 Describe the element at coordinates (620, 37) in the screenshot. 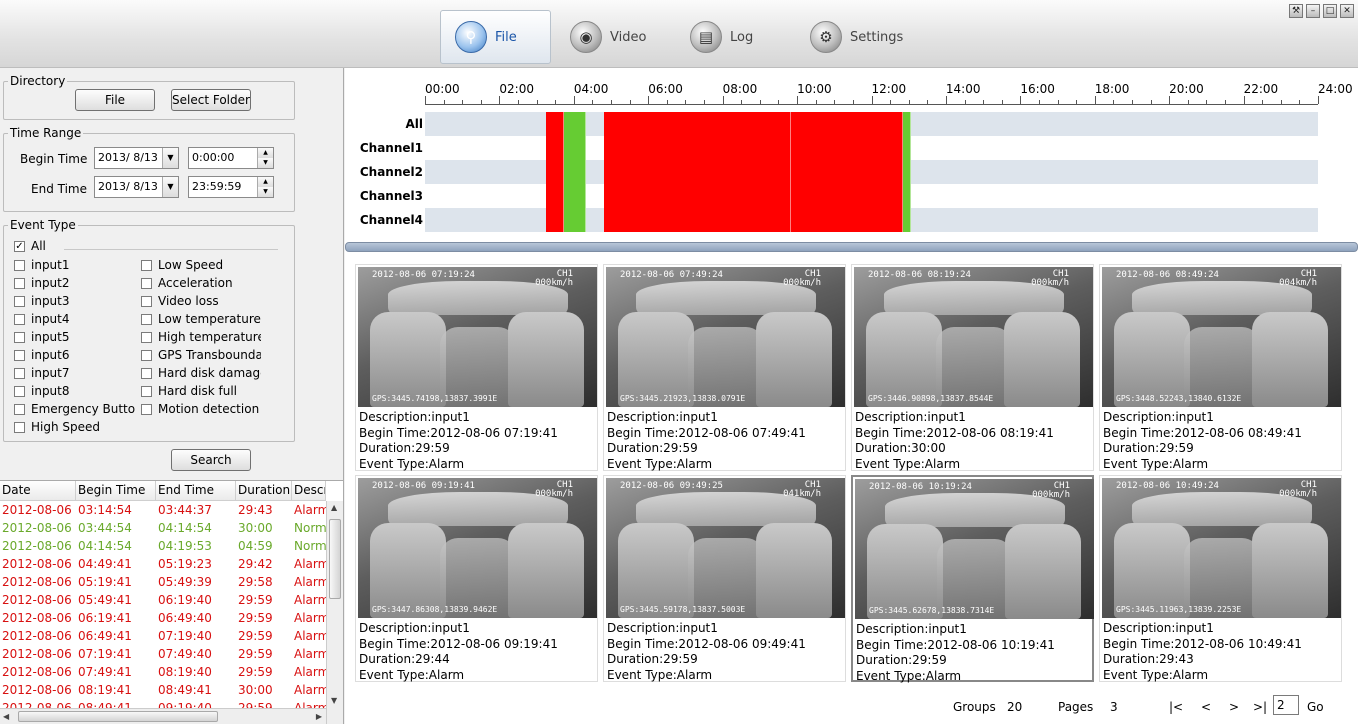

I see `tab-video: ◉ Video` at that location.